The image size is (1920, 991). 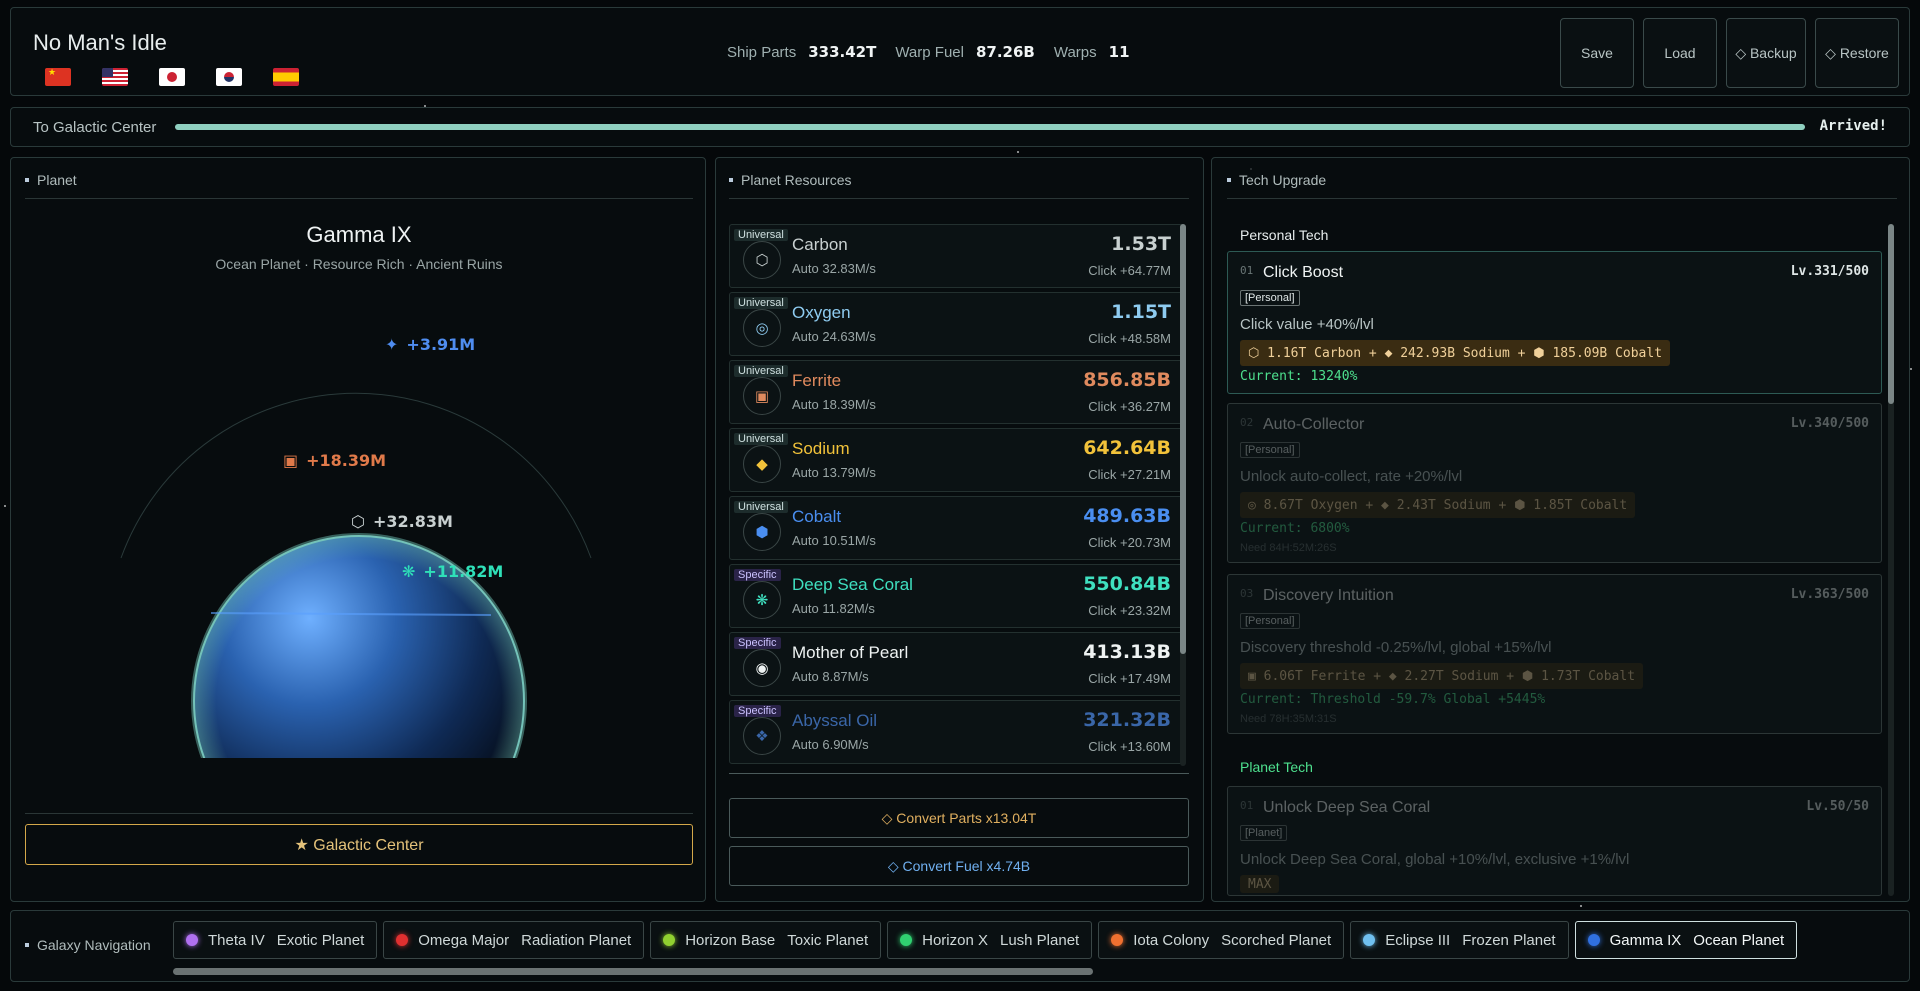 I want to click on language-flags, so click(x=172, y=77).